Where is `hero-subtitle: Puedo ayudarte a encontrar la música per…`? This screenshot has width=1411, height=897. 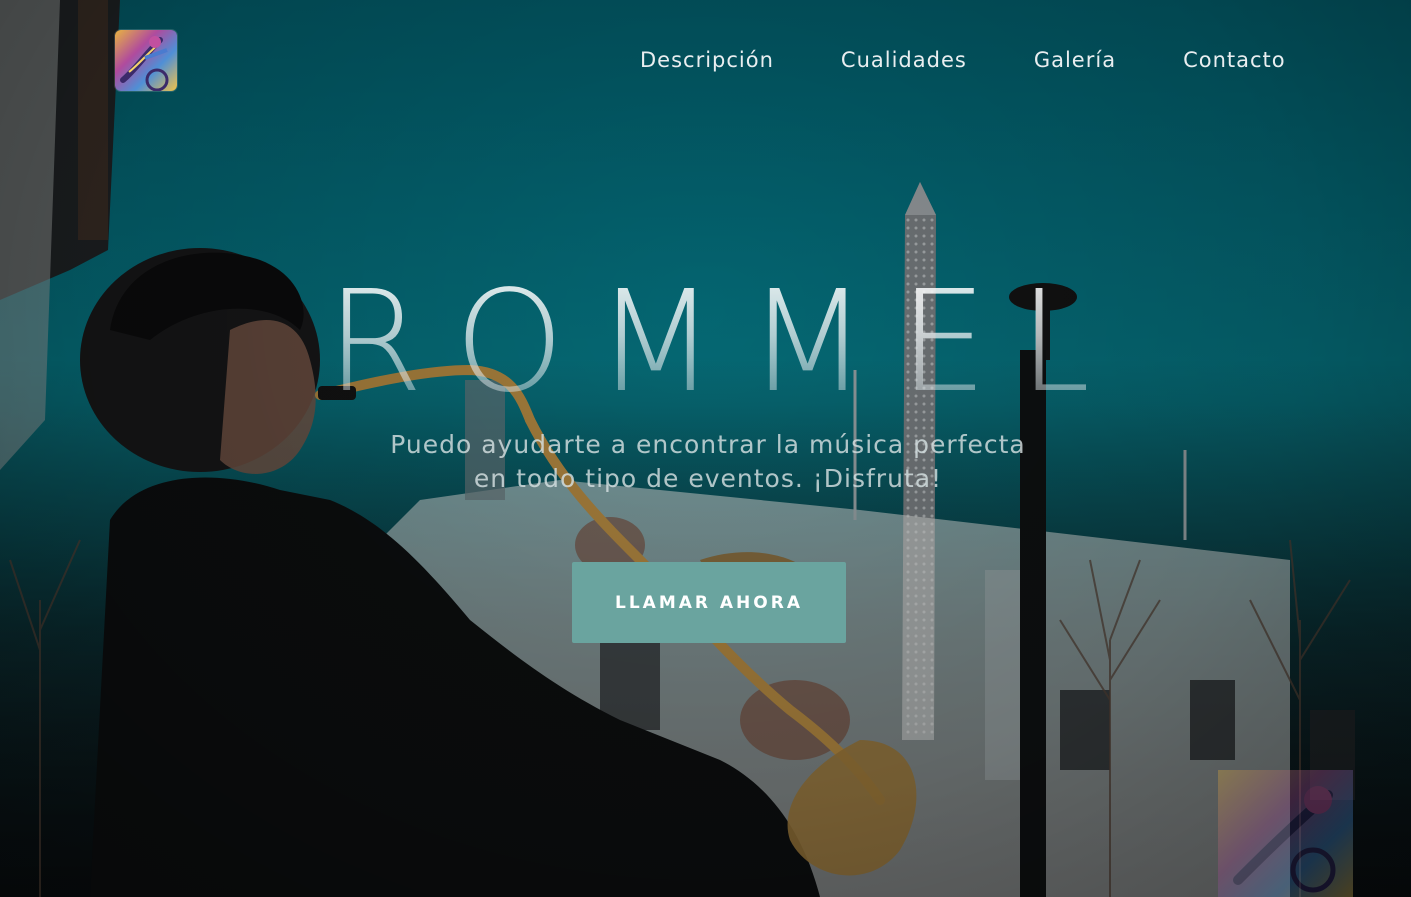 hero-subtitle: Puedo ayudarte a encontrar la música per… is located at coordinates (708, 462).